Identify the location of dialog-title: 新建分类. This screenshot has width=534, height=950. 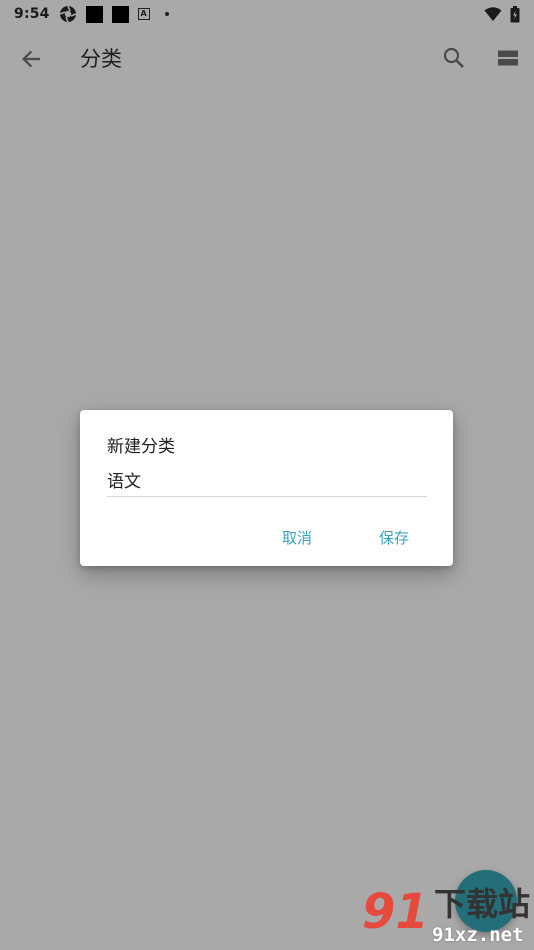
(141, 447).